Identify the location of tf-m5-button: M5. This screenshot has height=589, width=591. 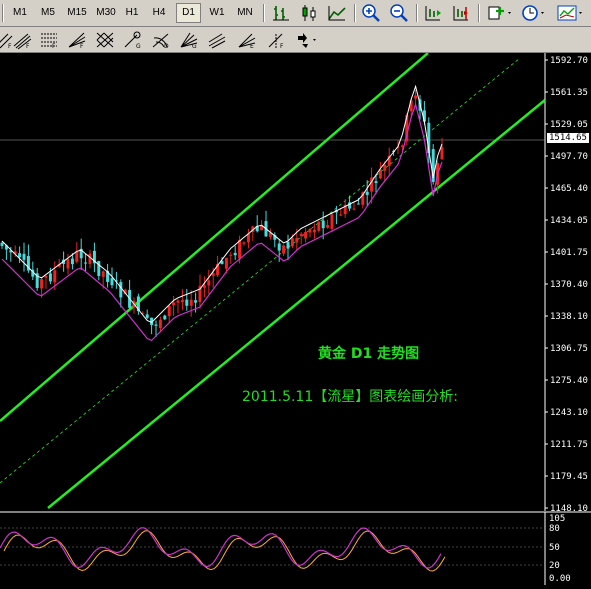
(48, 13).